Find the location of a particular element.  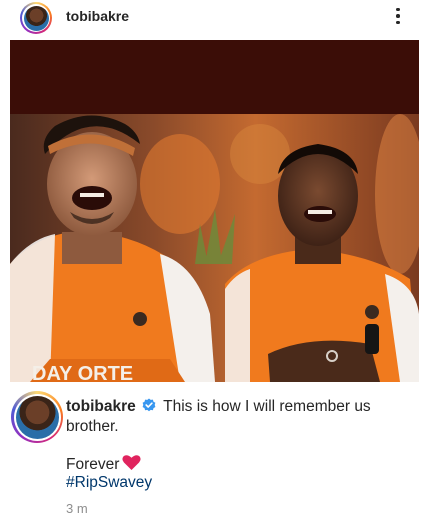

caption-username: tobibakre is located at coordinates (101, 406).